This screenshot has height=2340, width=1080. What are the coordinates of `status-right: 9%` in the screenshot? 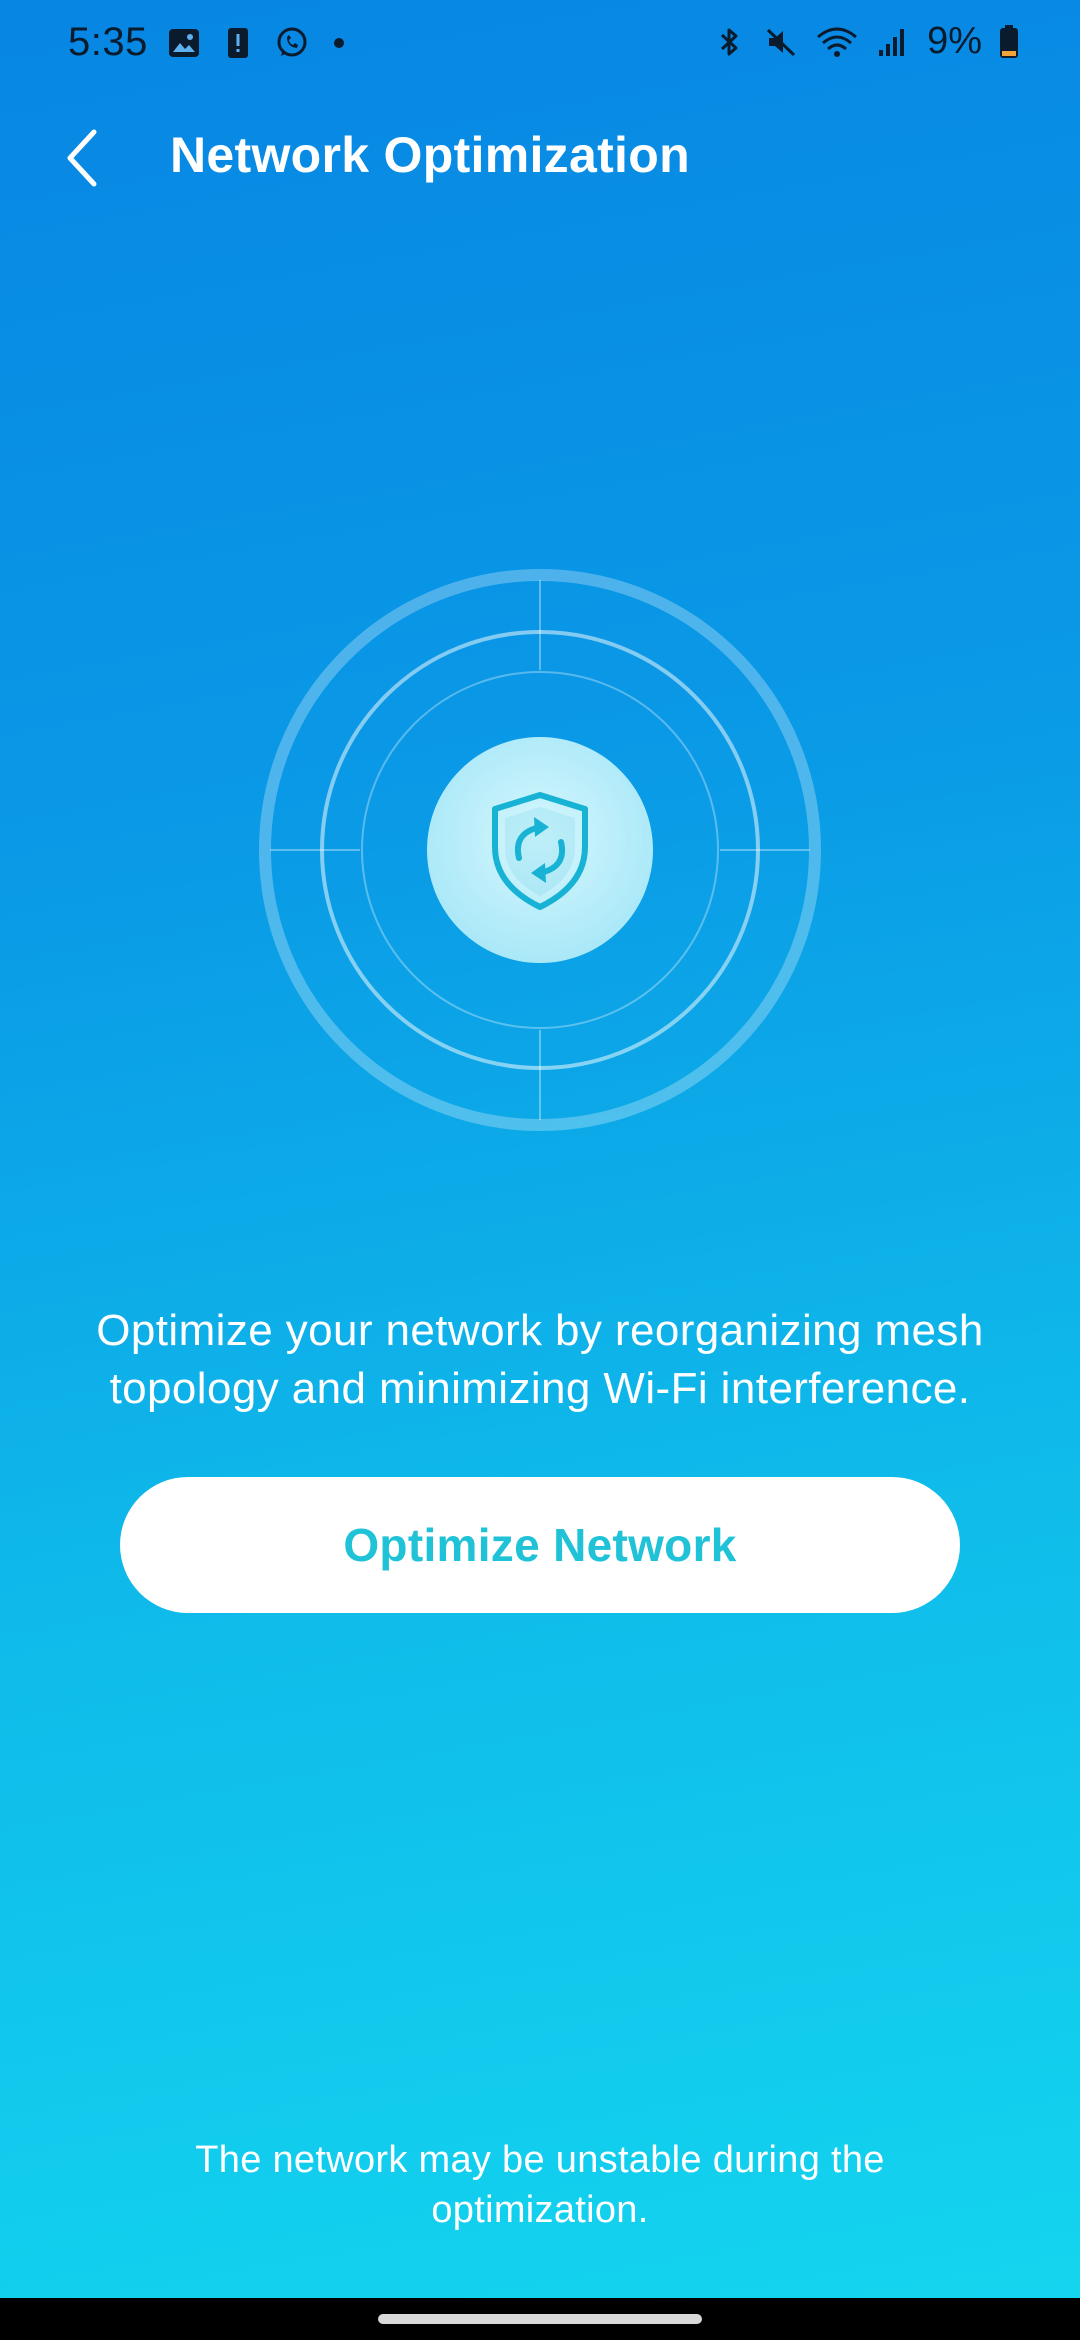 It's located at (865, 41).